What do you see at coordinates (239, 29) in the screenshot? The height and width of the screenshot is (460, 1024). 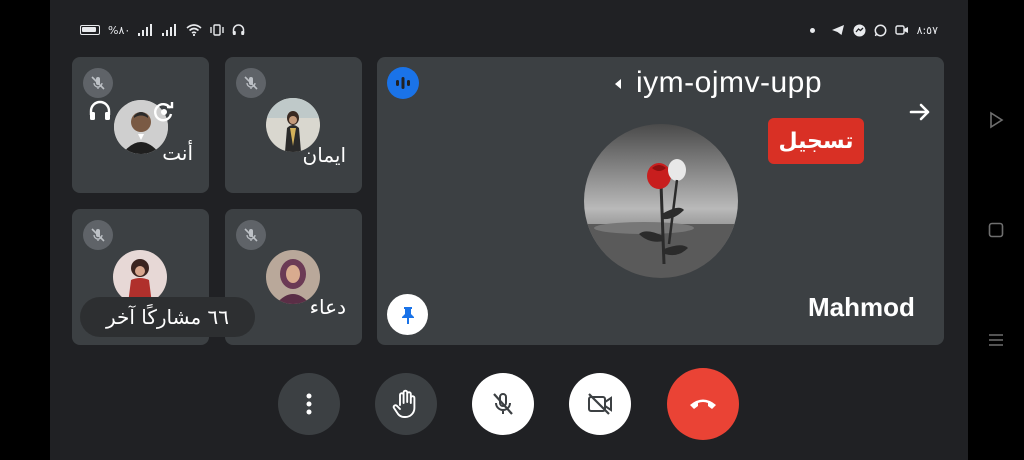 I see `headset-icon` at bounding box center [239, 29].